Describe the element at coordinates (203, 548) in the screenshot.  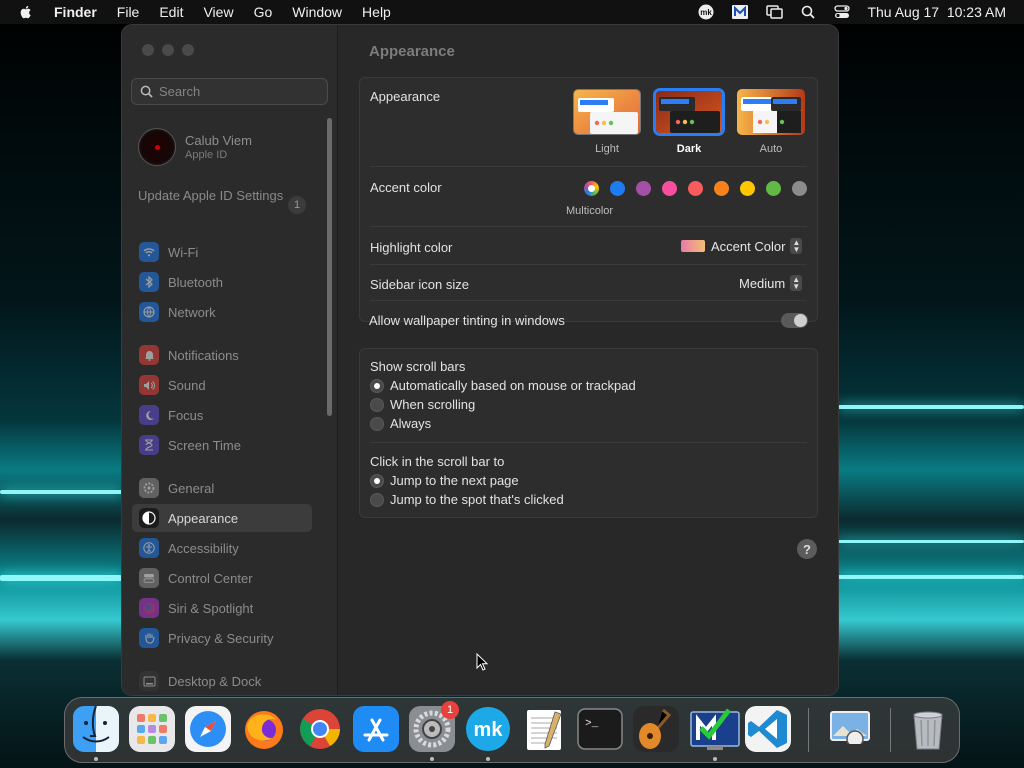
I see `sidebar-item-label: Accessibility` at that location.